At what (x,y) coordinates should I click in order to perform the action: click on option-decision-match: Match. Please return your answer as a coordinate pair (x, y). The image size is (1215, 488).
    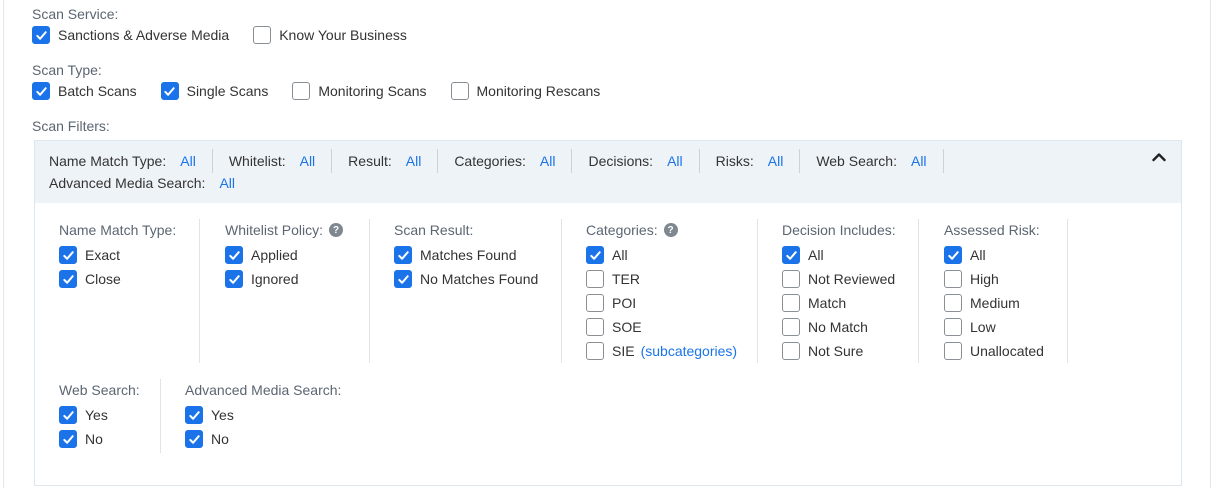
    Looking at the image, I should click on (839, 303).